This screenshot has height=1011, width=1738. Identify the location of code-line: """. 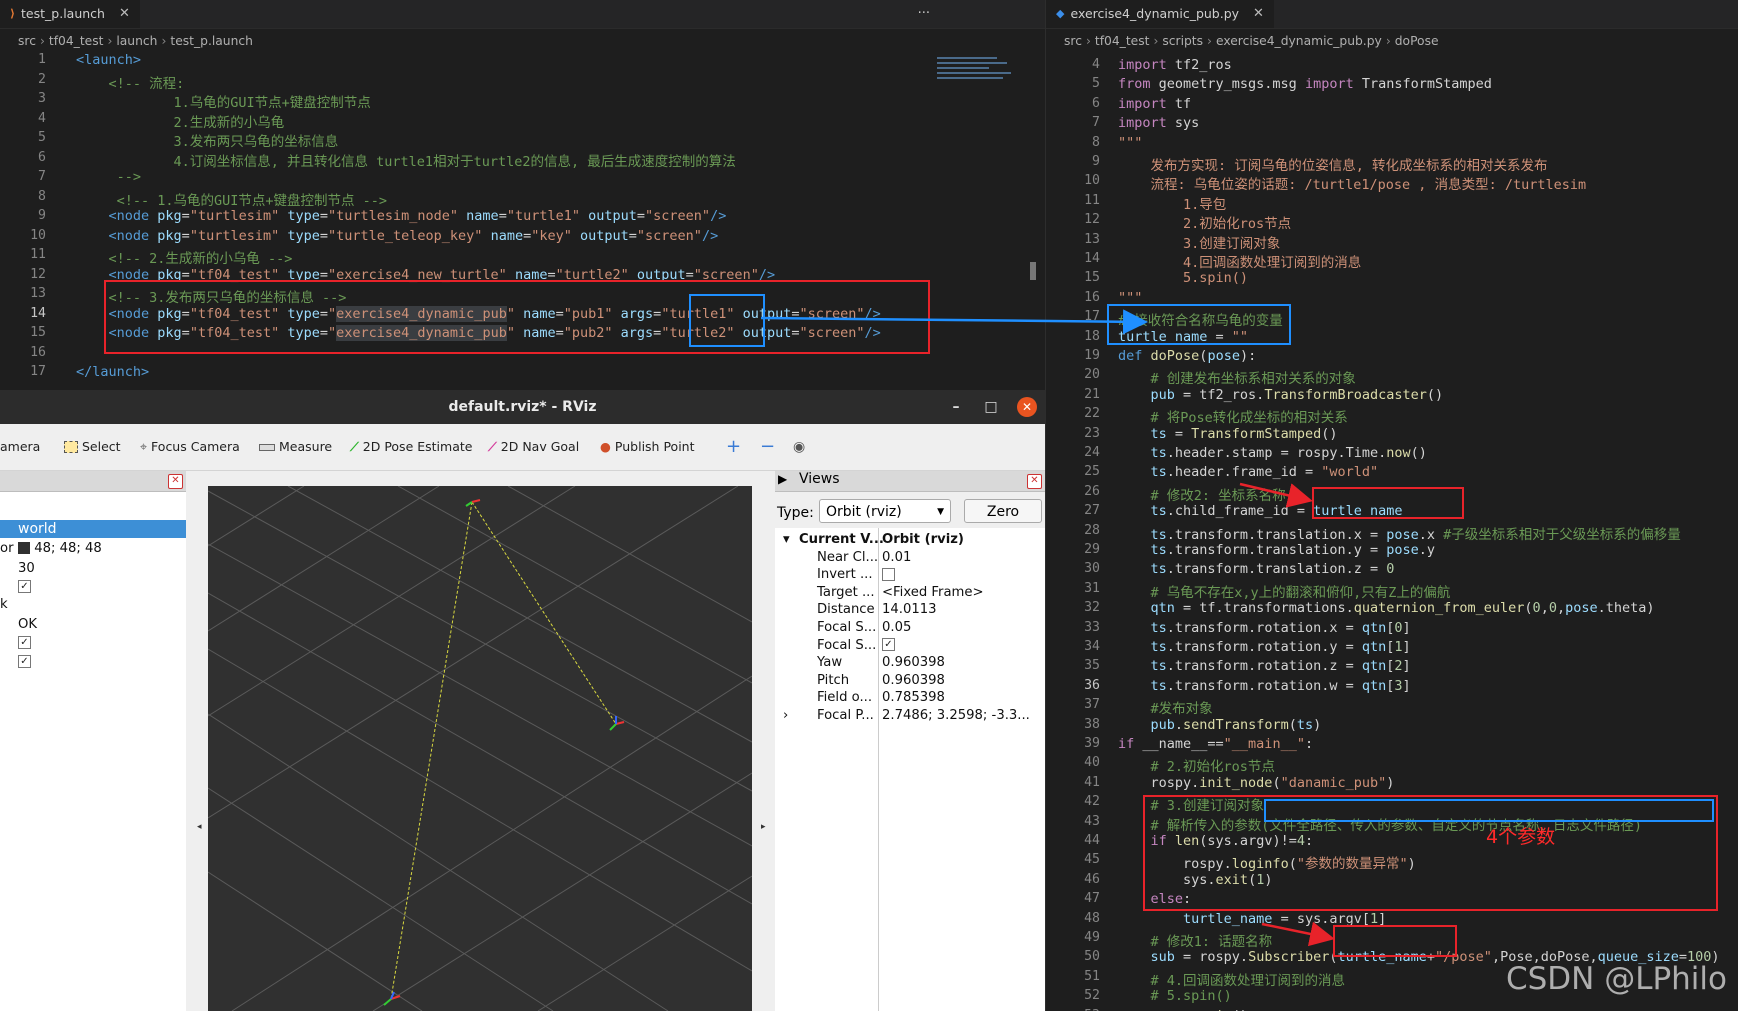
(1130, 143).